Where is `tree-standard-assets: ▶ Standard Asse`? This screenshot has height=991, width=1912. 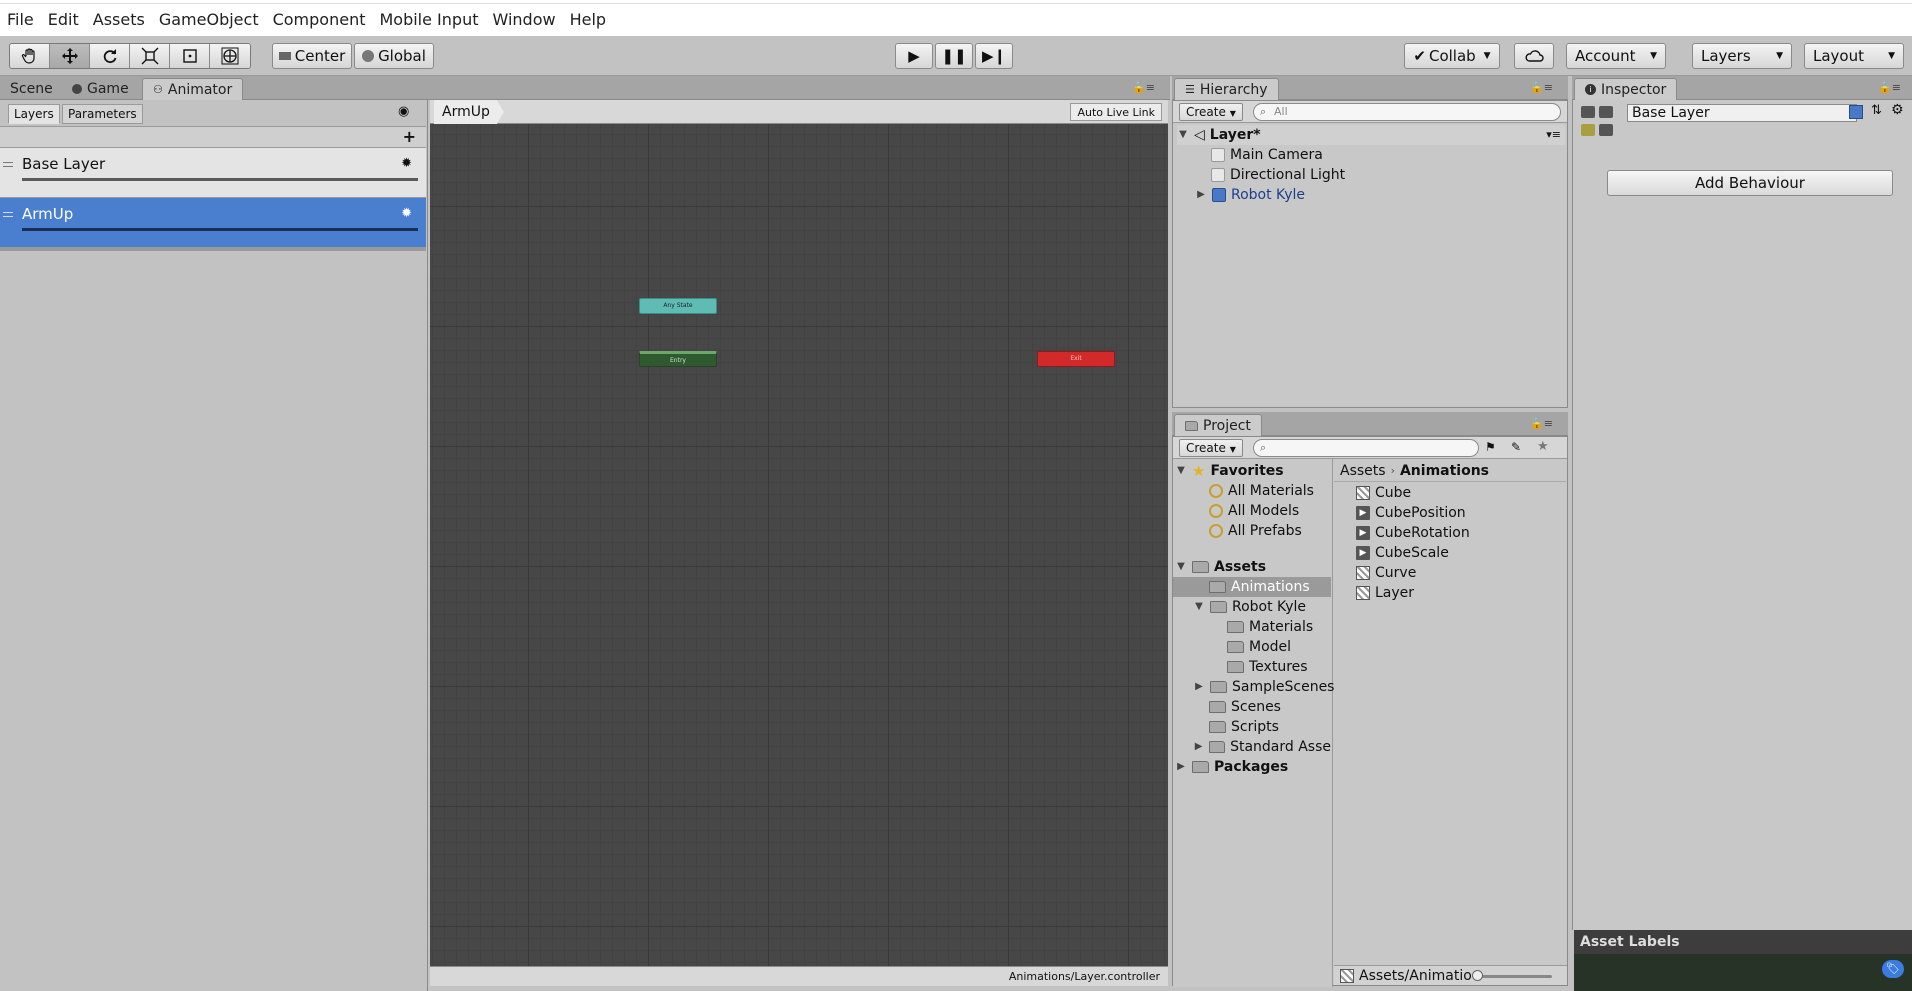 tree-standard-assets: ▶ Standard Asse is located at coordinates (1262, 747).